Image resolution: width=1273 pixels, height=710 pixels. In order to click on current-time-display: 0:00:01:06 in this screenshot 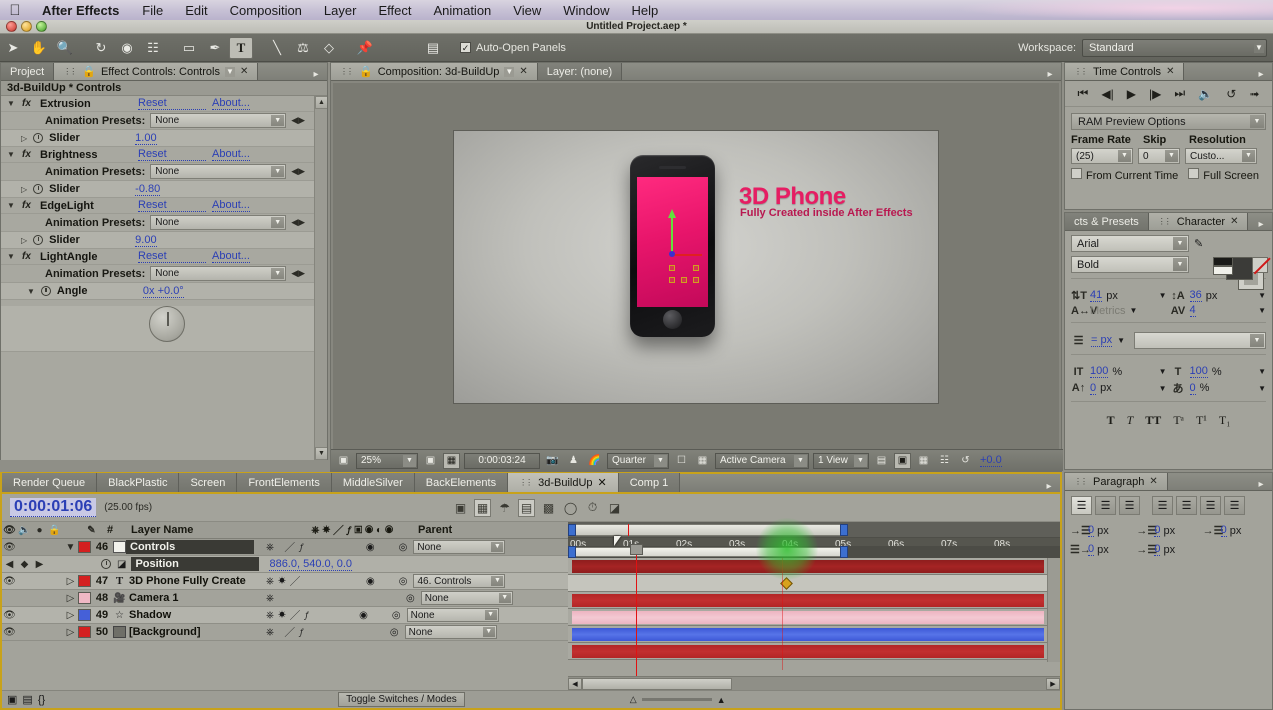, I will do `click(53, 507)`.